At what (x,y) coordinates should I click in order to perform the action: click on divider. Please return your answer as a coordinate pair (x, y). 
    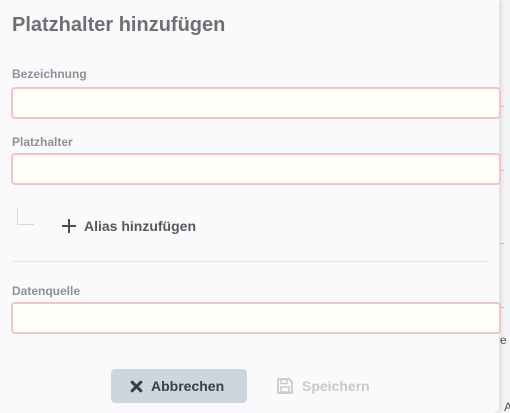
    Looking at the image, I should click on (250, 261).